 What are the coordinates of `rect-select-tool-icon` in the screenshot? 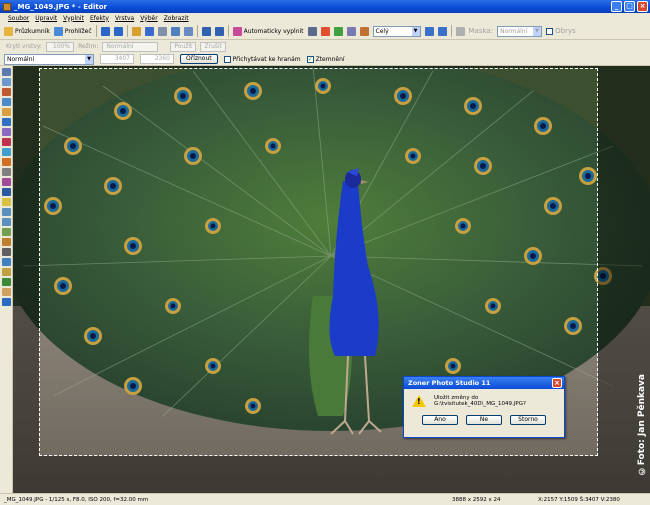 It's located at (6, 212).